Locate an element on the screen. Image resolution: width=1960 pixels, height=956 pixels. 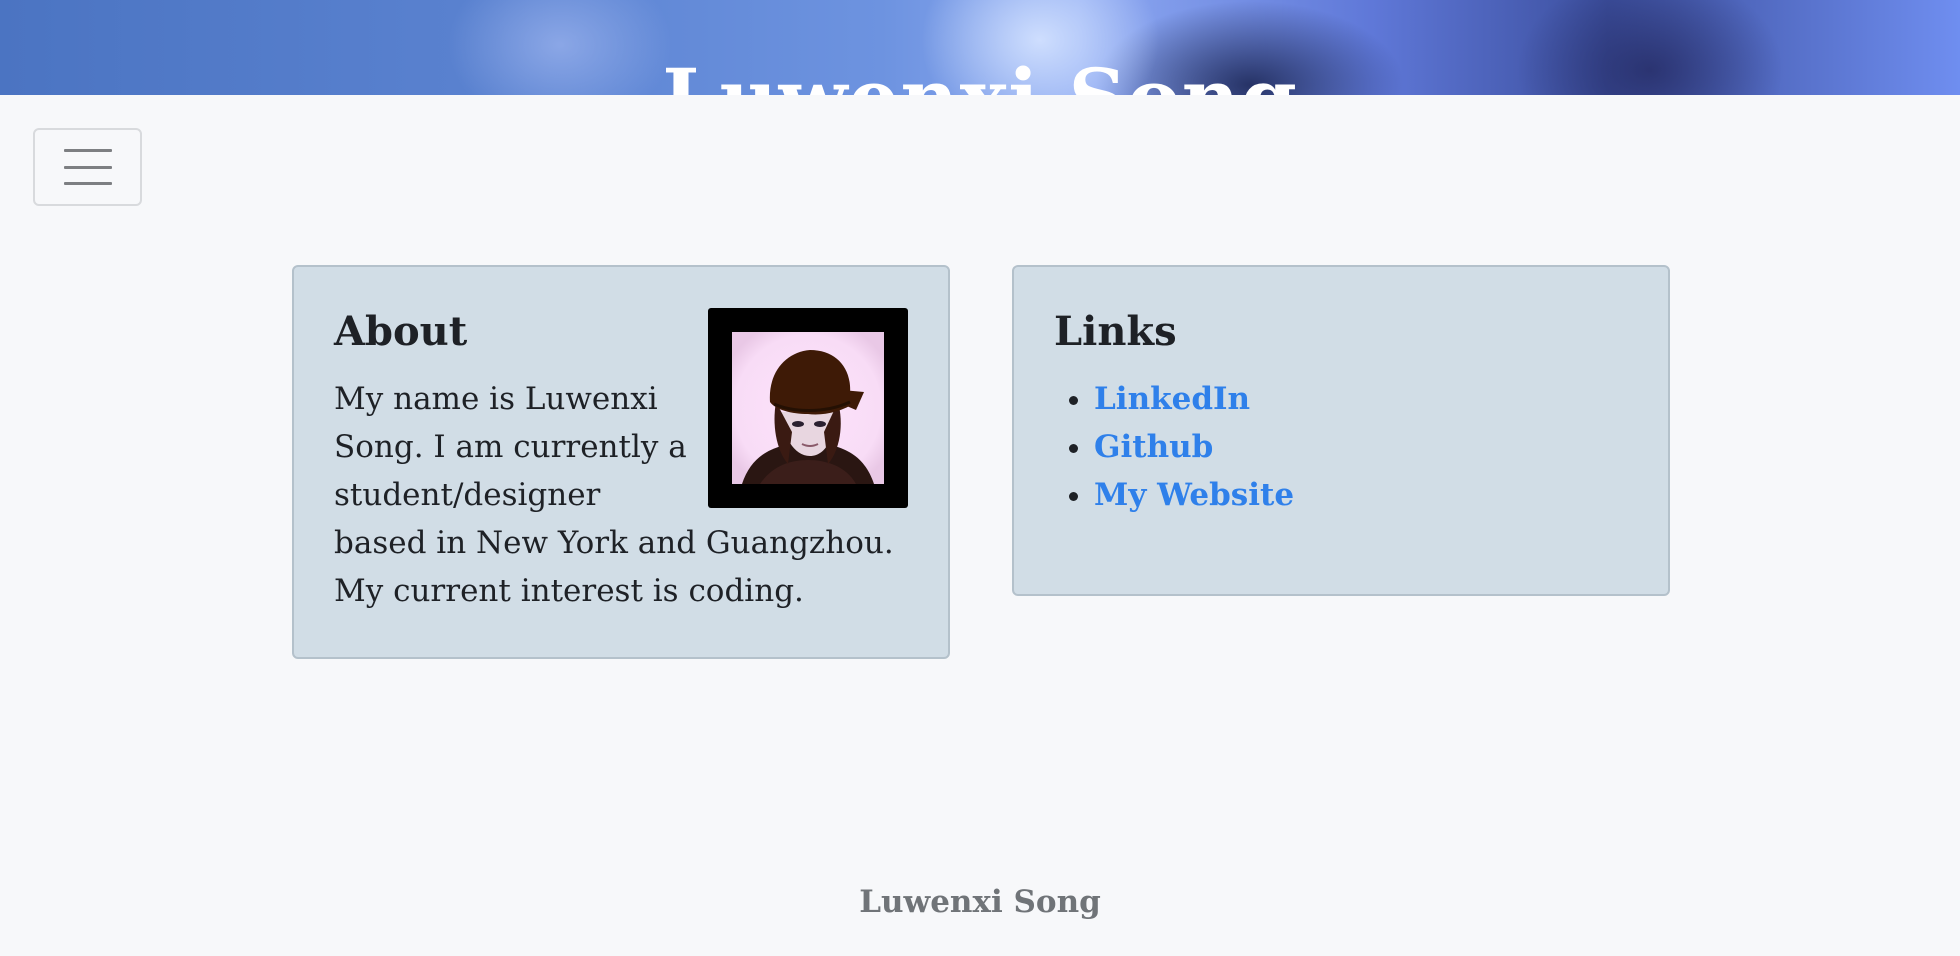
linkedin-link: LinkedIn is located at coordinates (1172, 399).